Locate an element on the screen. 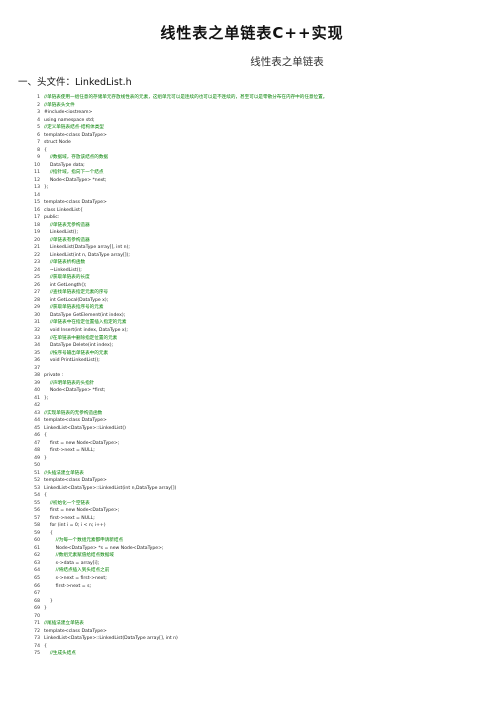 This screenshot has width=504, height=713. code-line: 51 //头插法建立单链表 is located at coordinates (262, 474).